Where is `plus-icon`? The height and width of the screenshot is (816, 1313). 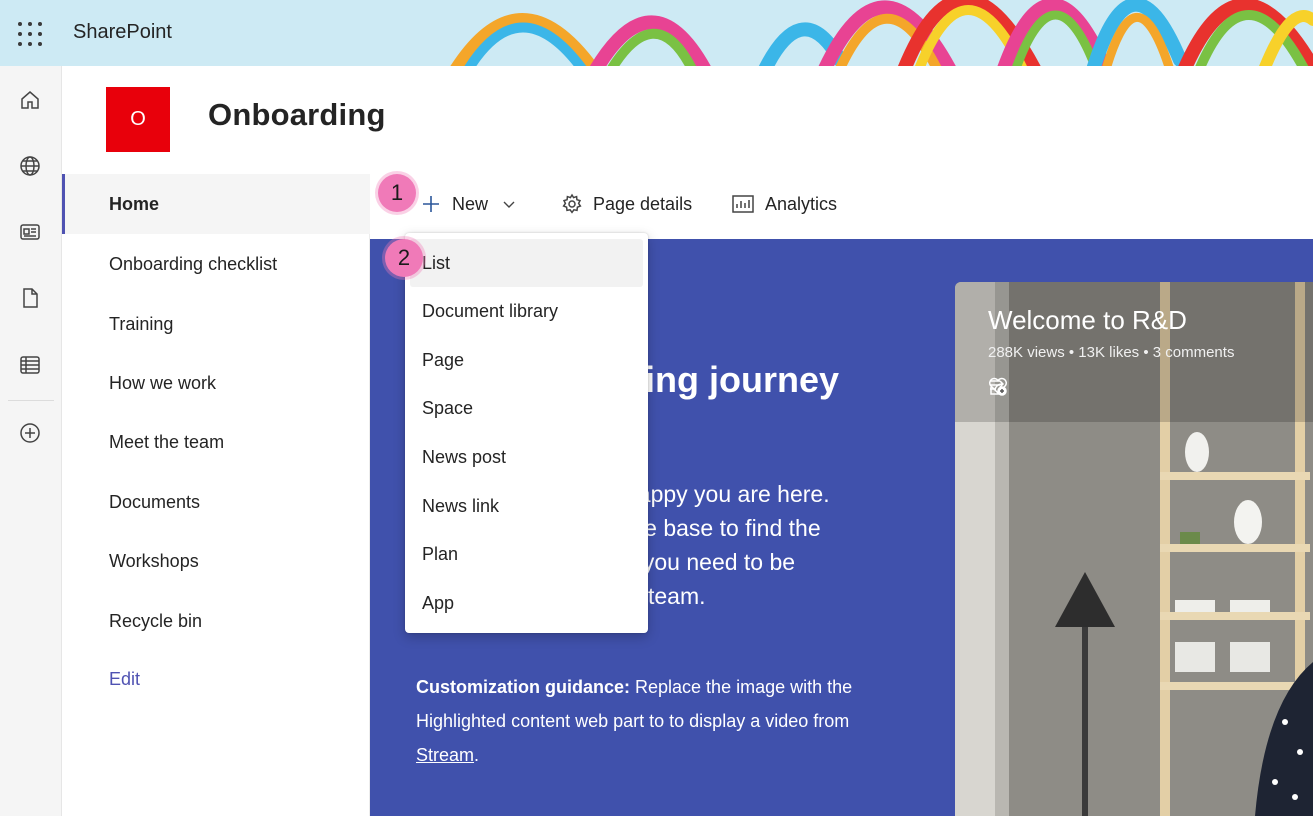
plus-icon is located at coordinates (431, 204).